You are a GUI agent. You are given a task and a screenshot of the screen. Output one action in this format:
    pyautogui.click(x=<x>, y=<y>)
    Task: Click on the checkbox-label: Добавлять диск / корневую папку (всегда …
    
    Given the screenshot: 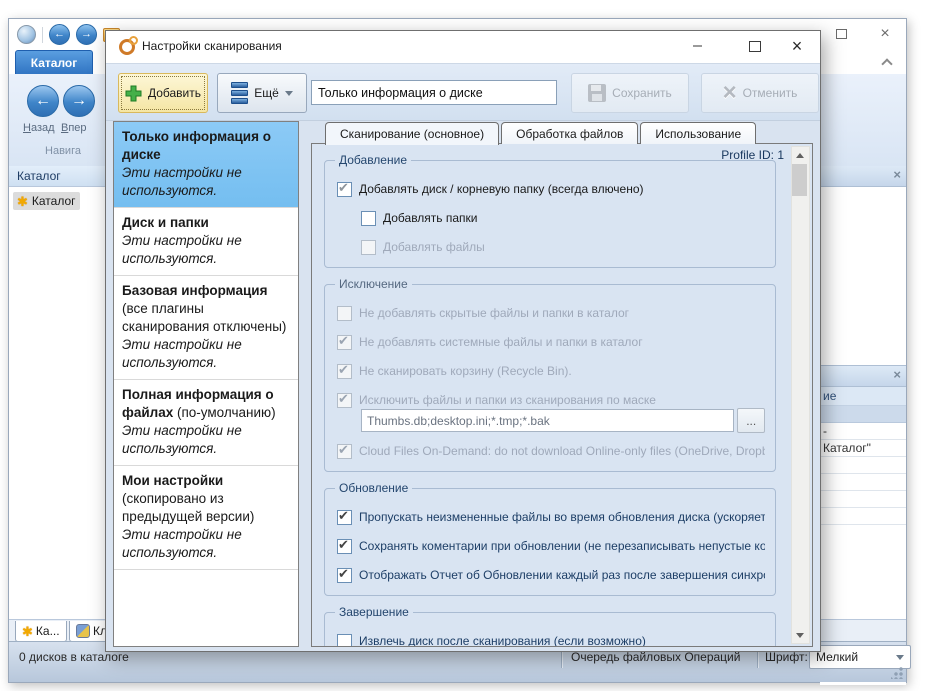 What is the action you would take?
    pyautogui.click(x=501, y=189)
    